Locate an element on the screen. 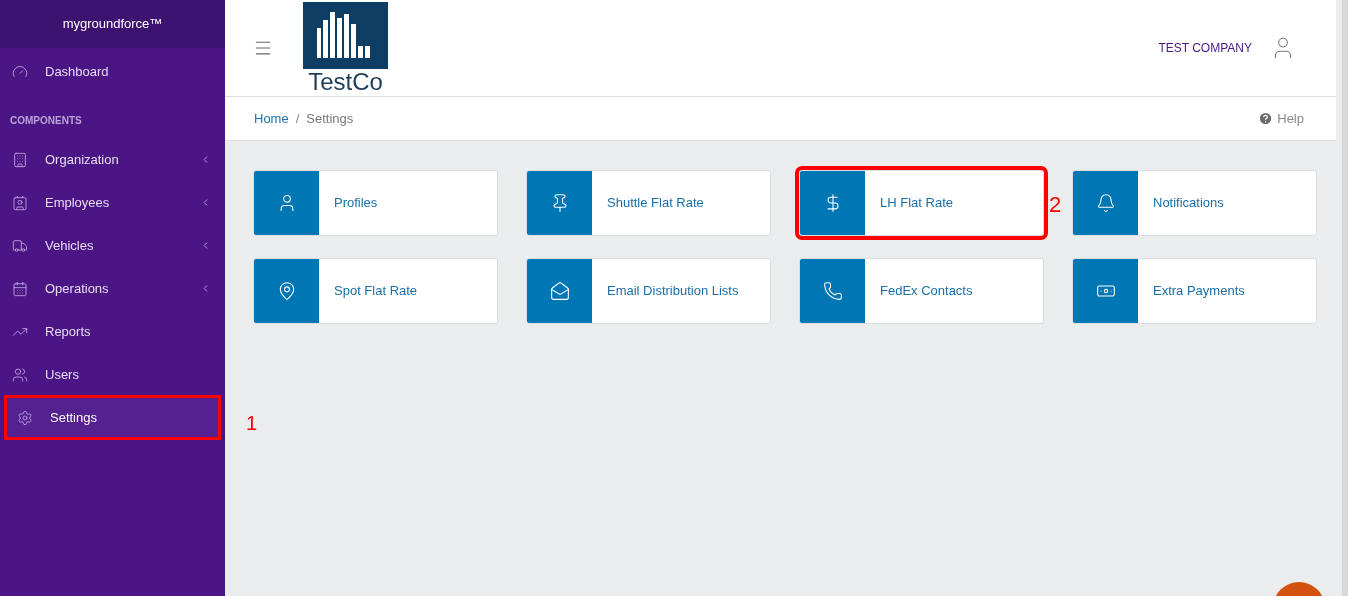  sidebar-item: Users is located at coordinates (112, 374).